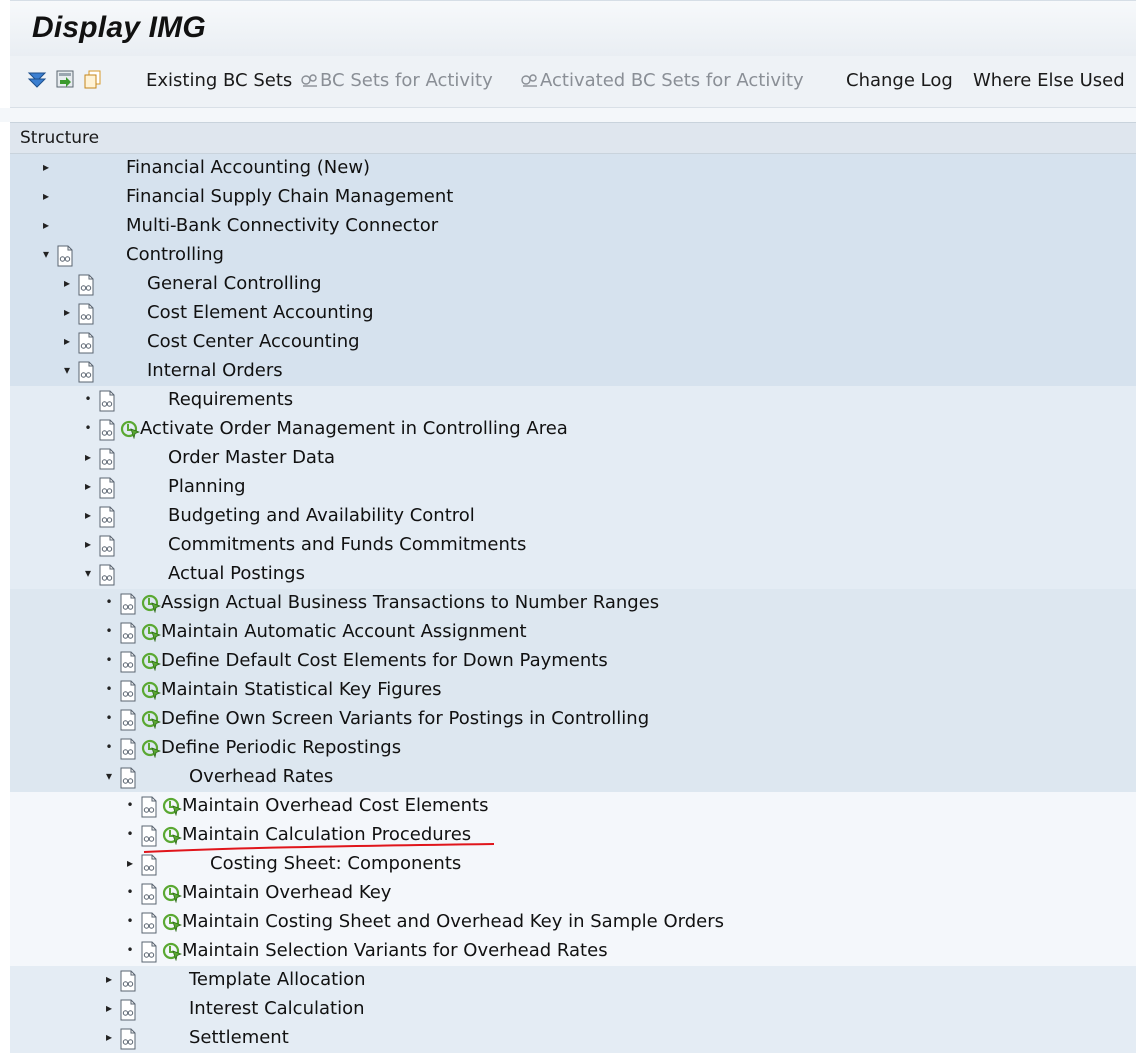  Describe the element at coordinates (286, 892) in the screenshot. I see `tree-node-label: Maintain Overhead Key` at that location.